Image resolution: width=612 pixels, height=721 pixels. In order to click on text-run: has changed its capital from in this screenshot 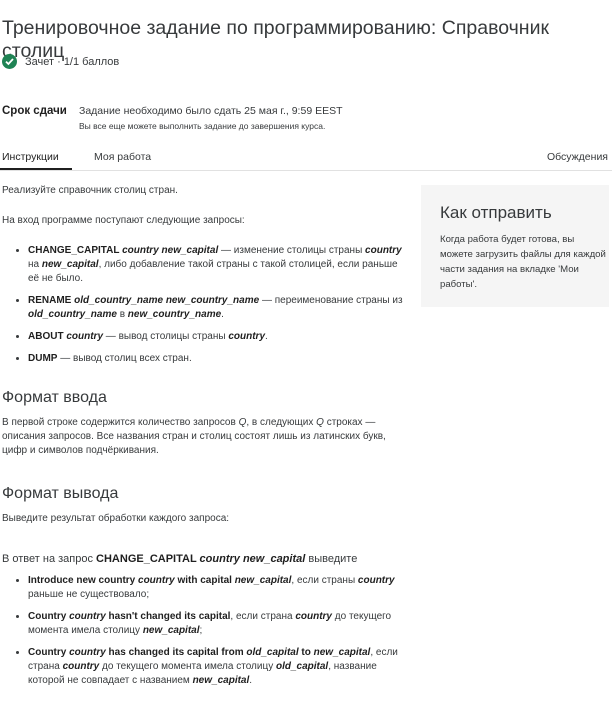, I will do `click(176, 652)`.